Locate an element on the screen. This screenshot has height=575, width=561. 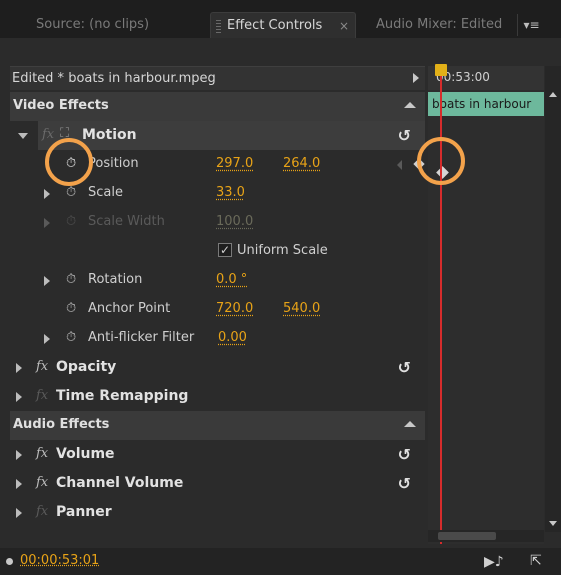
channel-volume-label: Channel Volume is located at coordinates (120, 483).